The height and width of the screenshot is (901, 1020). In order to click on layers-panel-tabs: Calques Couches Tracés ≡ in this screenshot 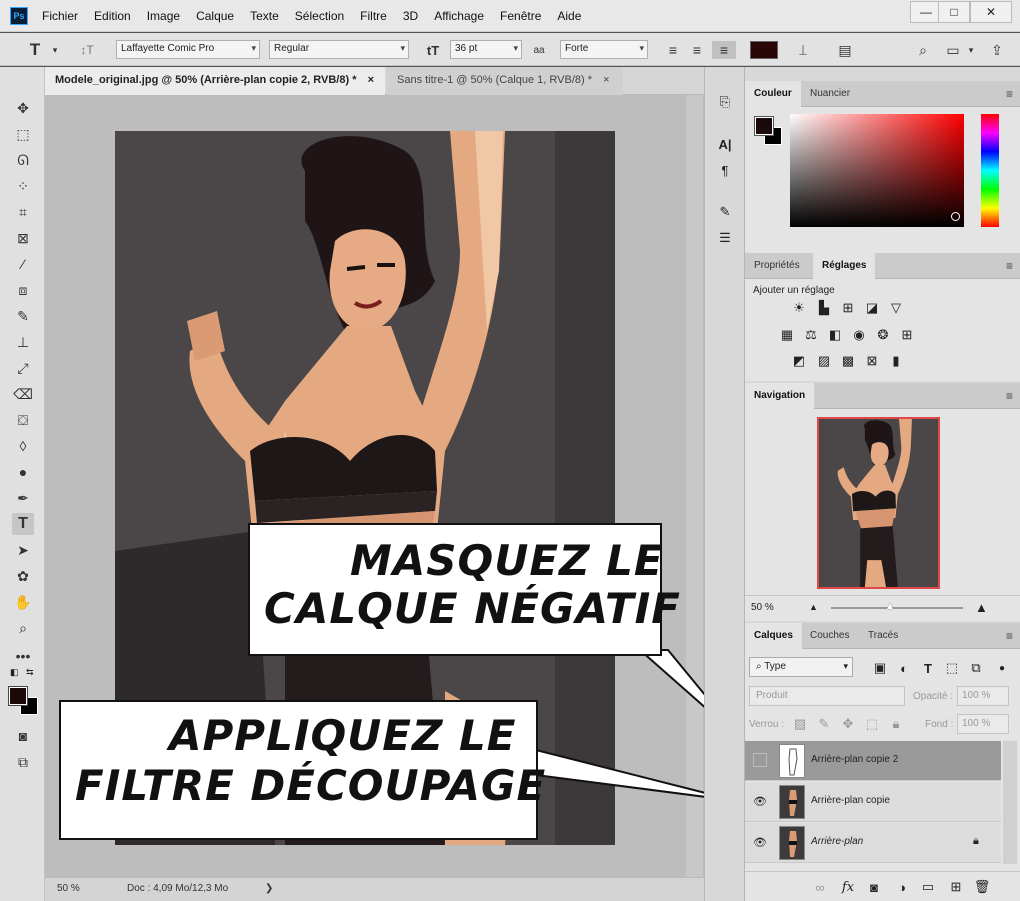, I will do `click(882, 636)`.